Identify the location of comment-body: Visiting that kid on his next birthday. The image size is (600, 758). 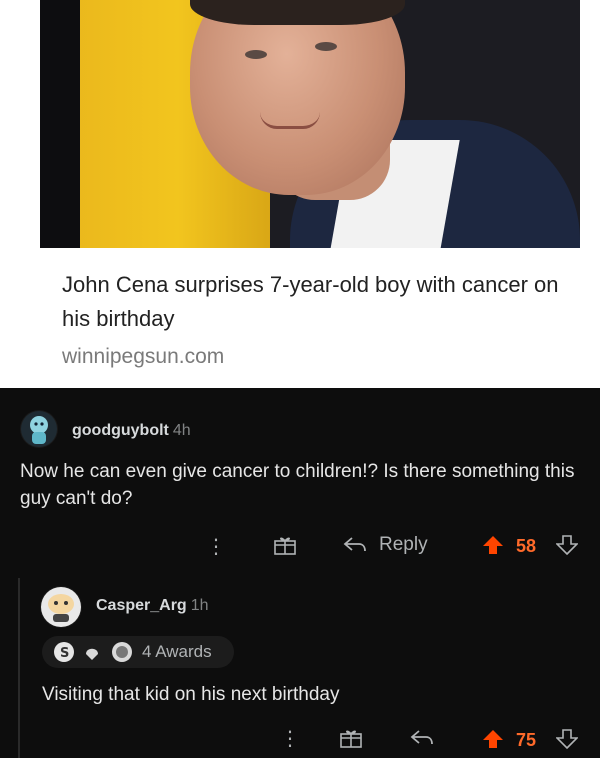
(191, 694).